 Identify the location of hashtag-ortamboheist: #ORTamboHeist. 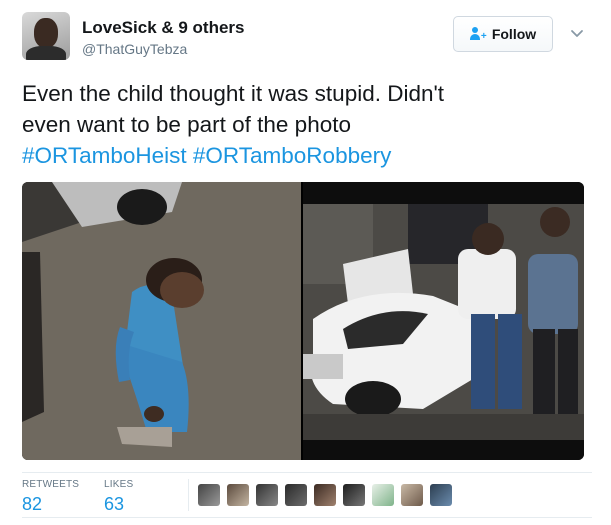
(104, 155).